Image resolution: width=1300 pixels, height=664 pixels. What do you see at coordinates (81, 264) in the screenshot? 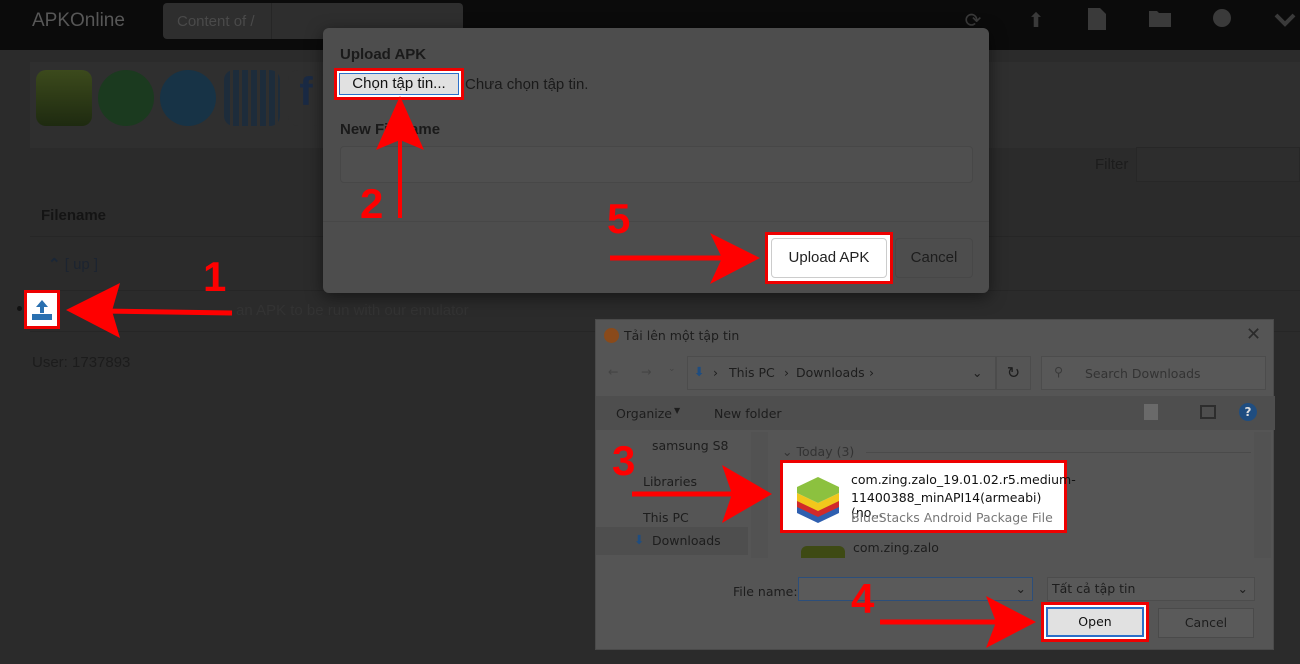
I see `up-label: [ up ]` at bounding box center [81, 264].